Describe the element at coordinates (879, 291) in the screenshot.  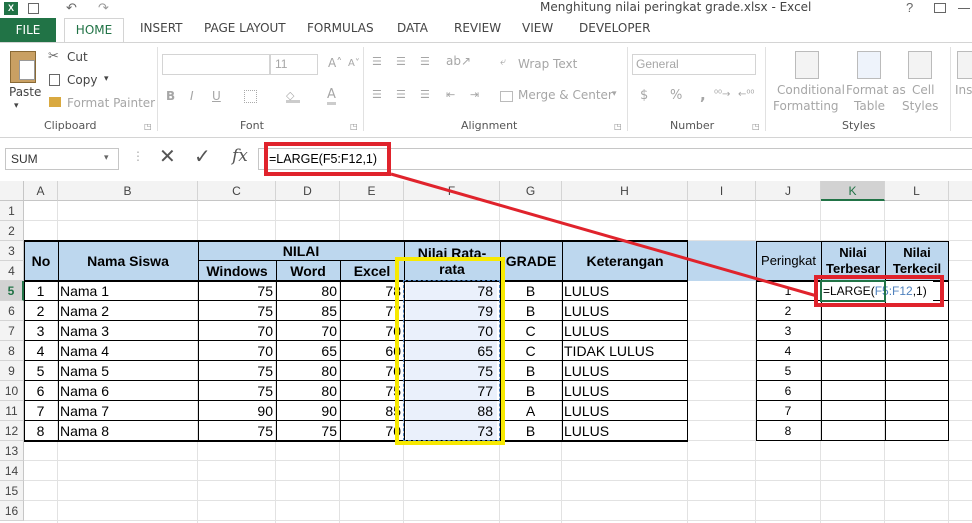
I see `red-highlight-box` at that location.